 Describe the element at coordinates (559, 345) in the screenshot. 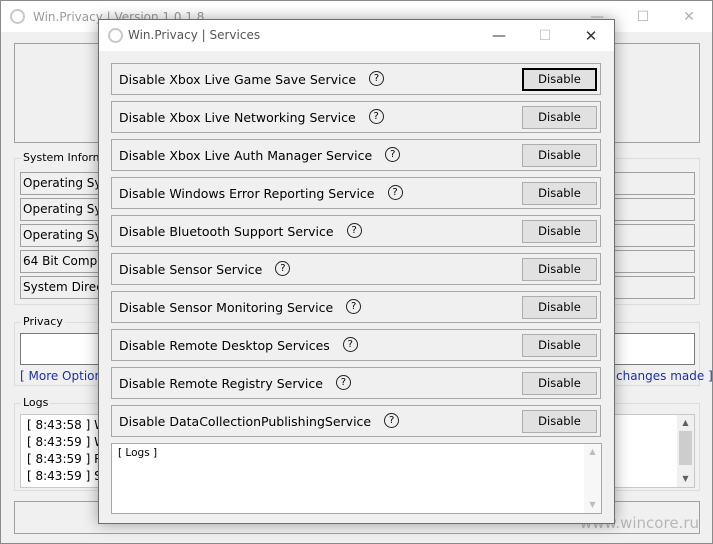

I see `disable-remote-desktop-button: Disable` at that location.